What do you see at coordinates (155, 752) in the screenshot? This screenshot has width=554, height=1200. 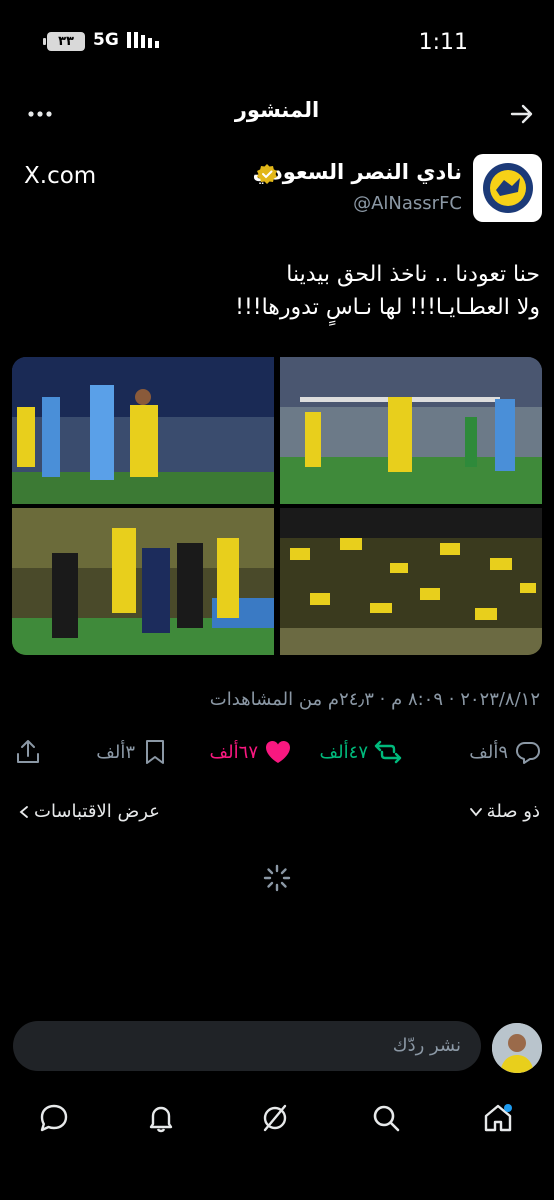 I see `bookmark-icon` at bounding box center [155, 752].